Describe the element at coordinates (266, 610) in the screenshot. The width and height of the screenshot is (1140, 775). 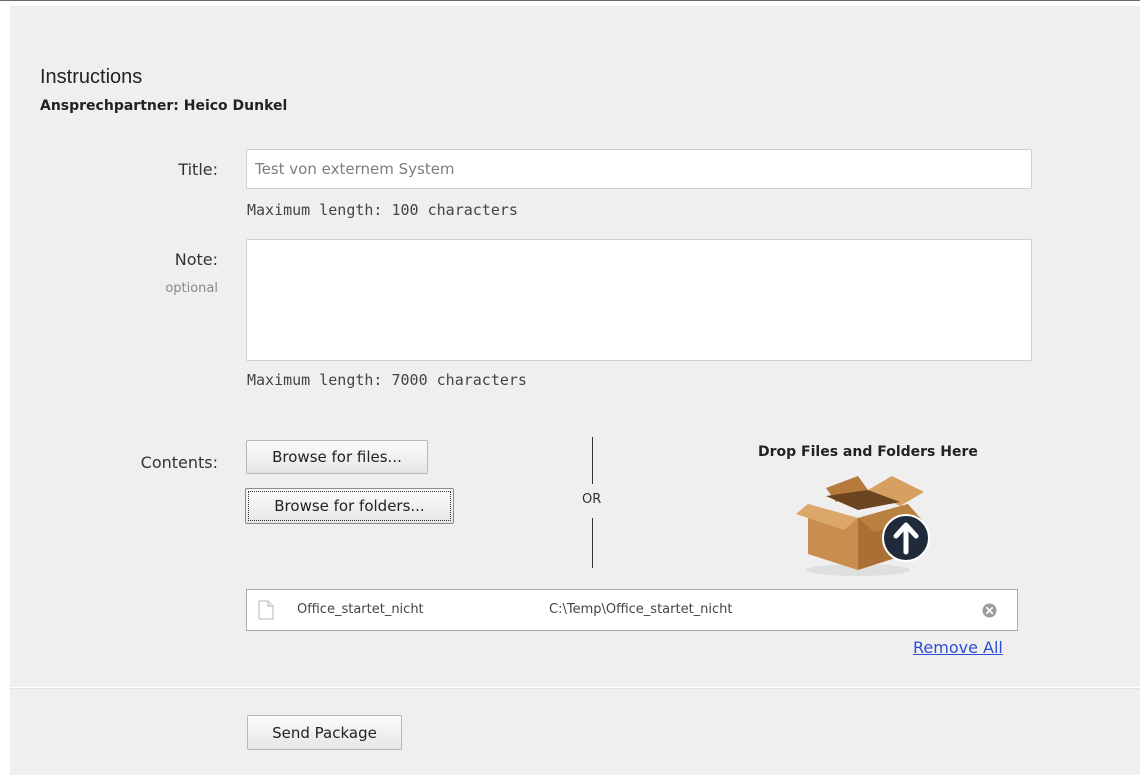
I see `file-icon` at that location.